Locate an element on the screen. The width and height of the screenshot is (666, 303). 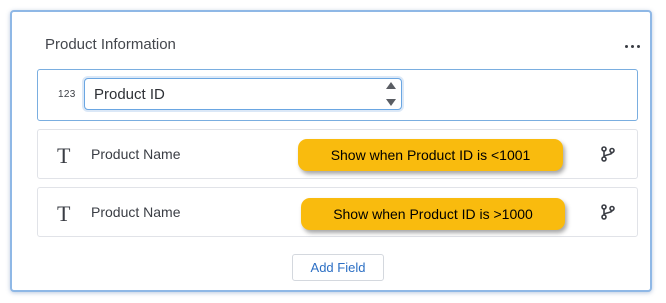
spinner-up-icon is located at coordinates (391, 85).